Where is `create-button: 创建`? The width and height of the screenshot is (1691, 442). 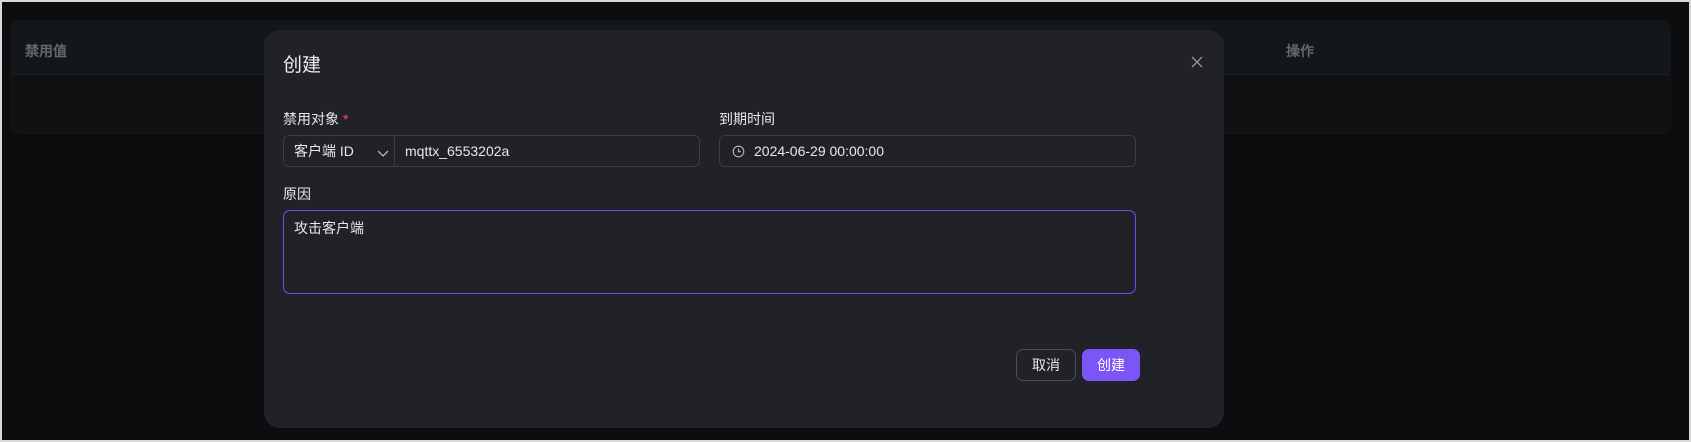
create-button: 创建 is located at coordinates (1111, 365).